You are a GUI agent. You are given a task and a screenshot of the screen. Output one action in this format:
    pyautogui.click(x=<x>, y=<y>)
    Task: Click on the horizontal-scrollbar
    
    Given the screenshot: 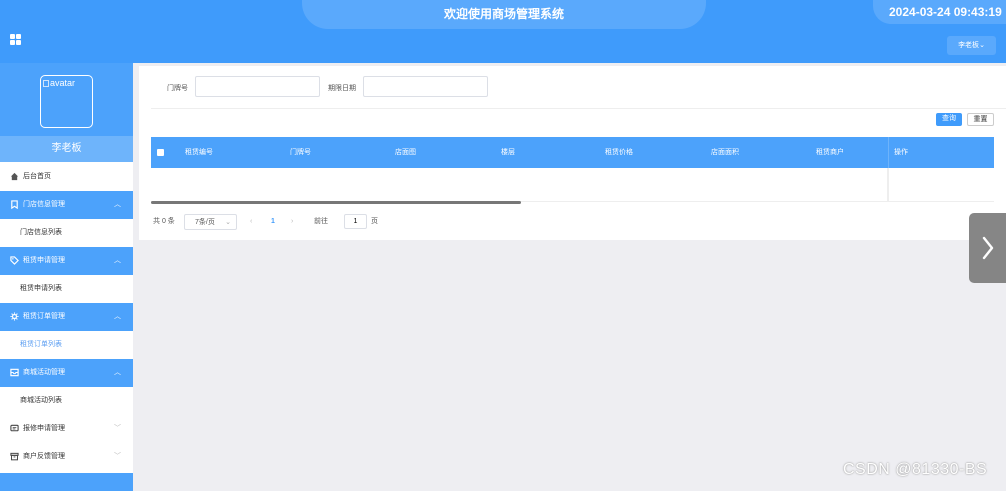 What is the action you would take?
    pyautogui.click(x=336, y=202)
    